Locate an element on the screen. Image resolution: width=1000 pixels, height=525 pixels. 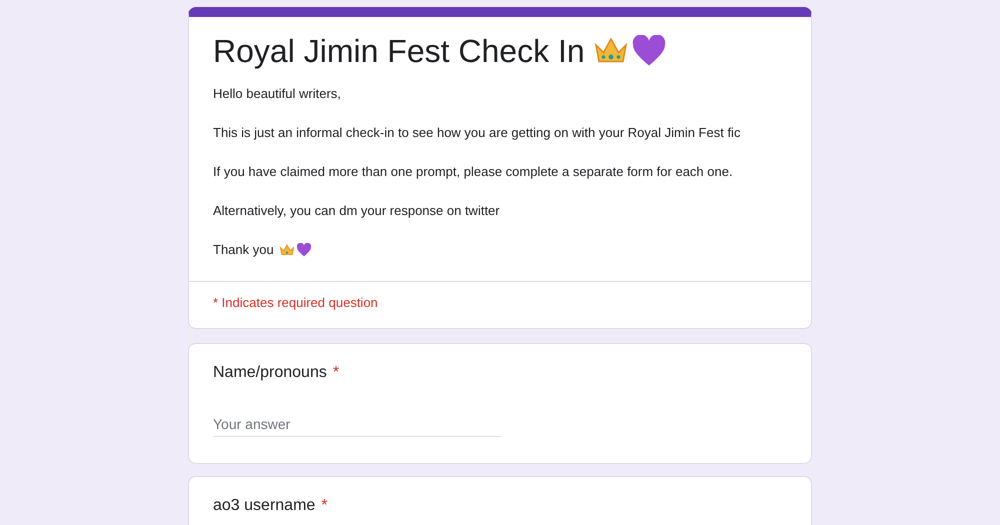
description-text: Thank you is located at coordinates (243, 250).